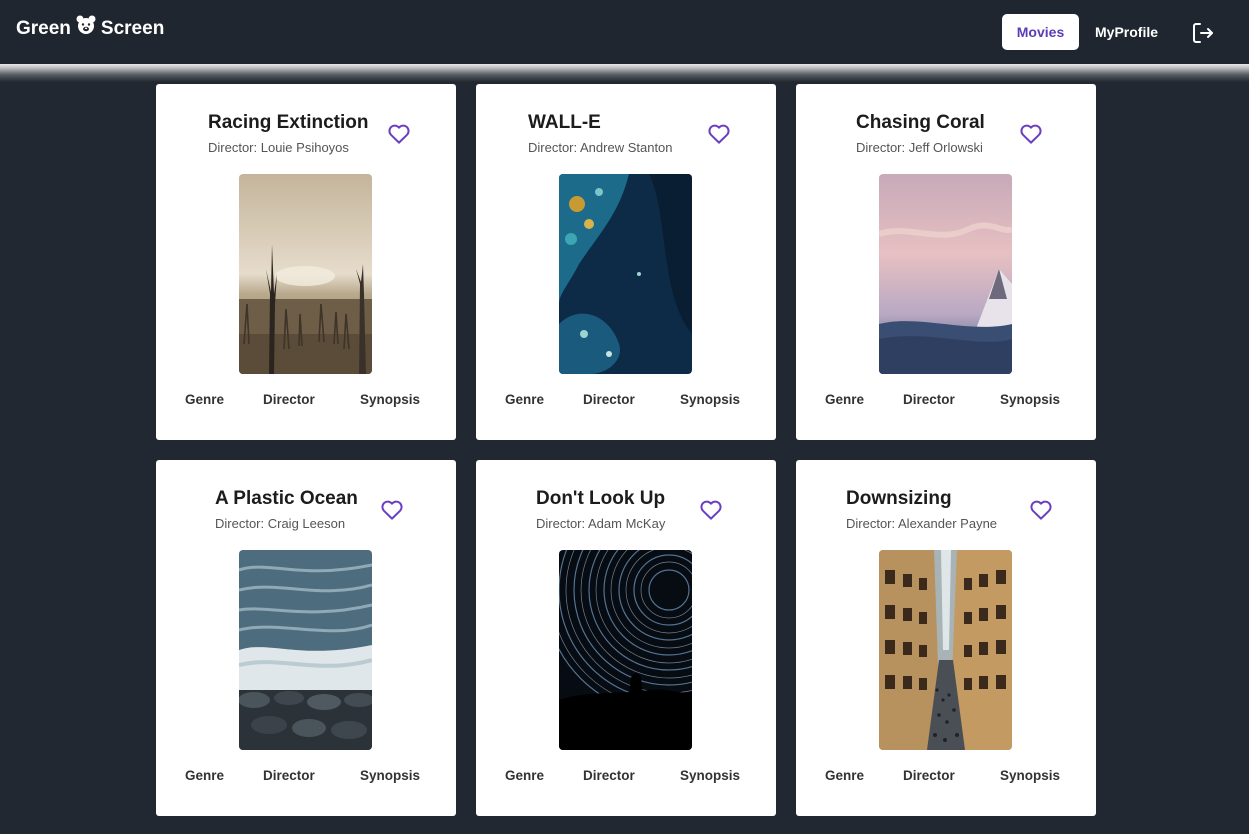 The height and width of the screenshot is (834, 1249). What do you see at coordinates (899, 498) in the screenshot?
I see `movie-title: Downsizing` at bounding box center [899, 498].